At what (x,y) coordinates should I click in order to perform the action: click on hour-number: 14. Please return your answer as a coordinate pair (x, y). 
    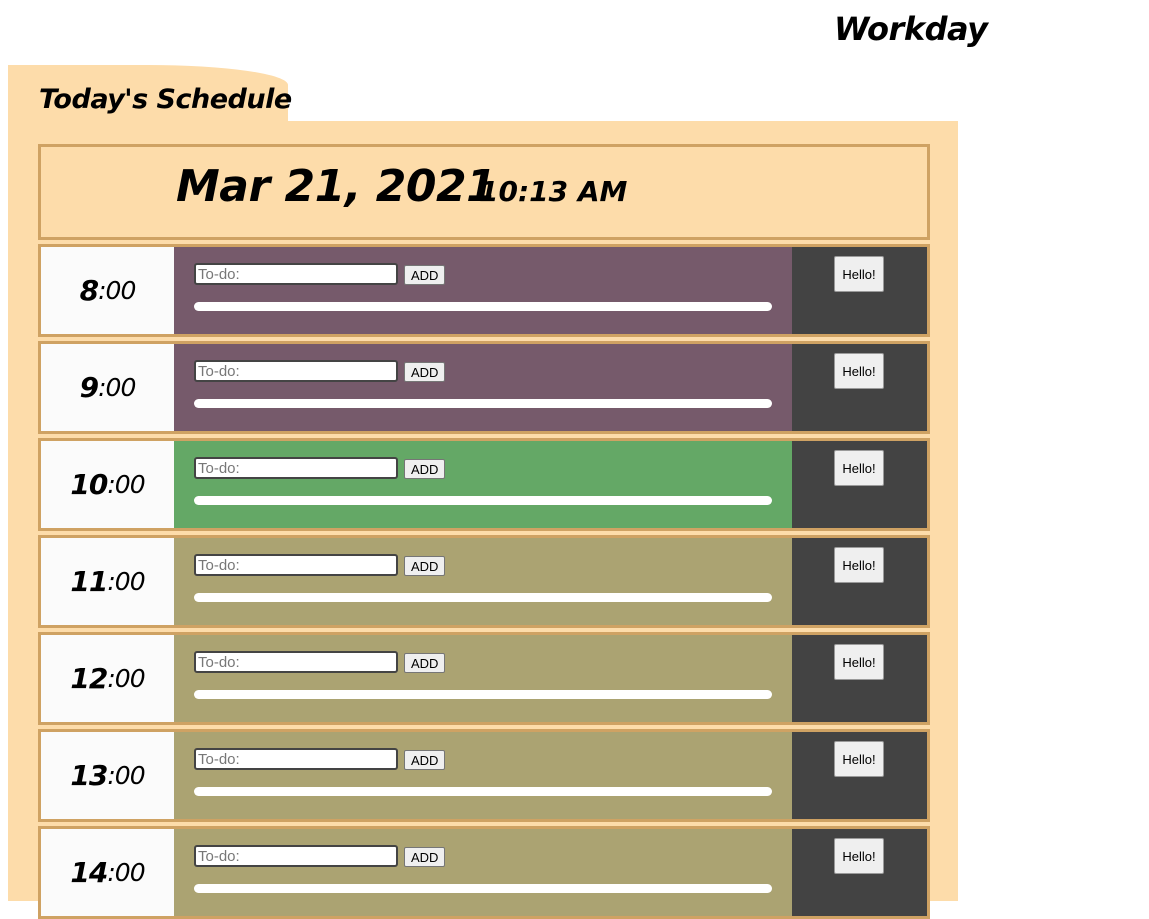
    Looking at the image, I should click on (89, 872).